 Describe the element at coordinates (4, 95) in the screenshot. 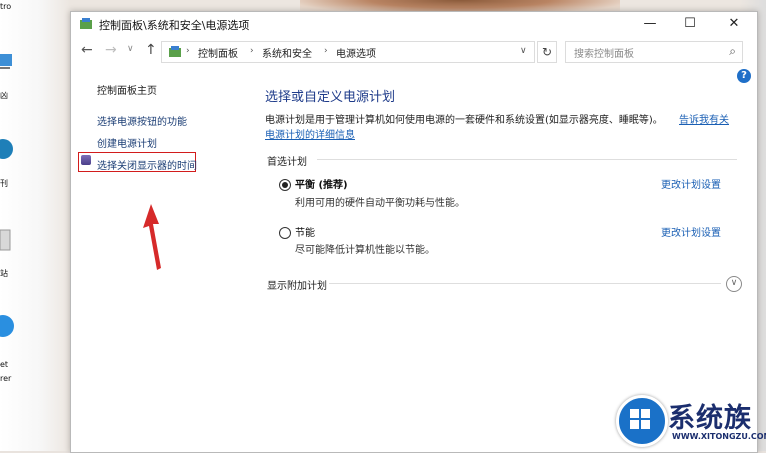

I see `desktop-icon-label: 凶` at that location.